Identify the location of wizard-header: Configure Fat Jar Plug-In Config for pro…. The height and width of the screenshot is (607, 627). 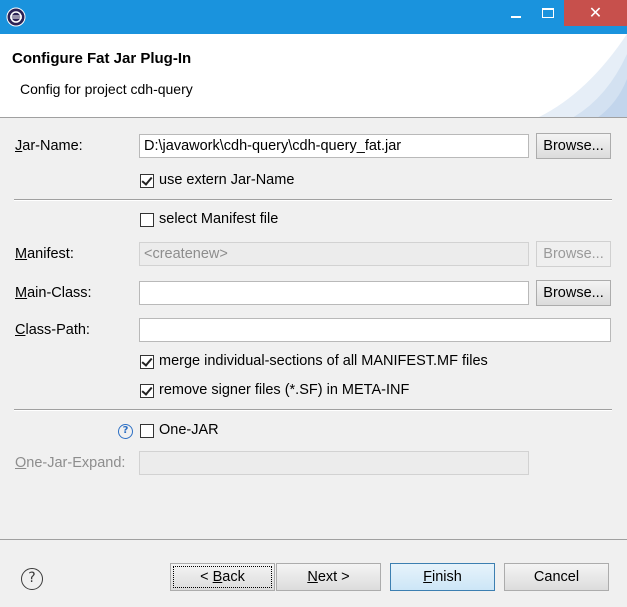
(313, 76).